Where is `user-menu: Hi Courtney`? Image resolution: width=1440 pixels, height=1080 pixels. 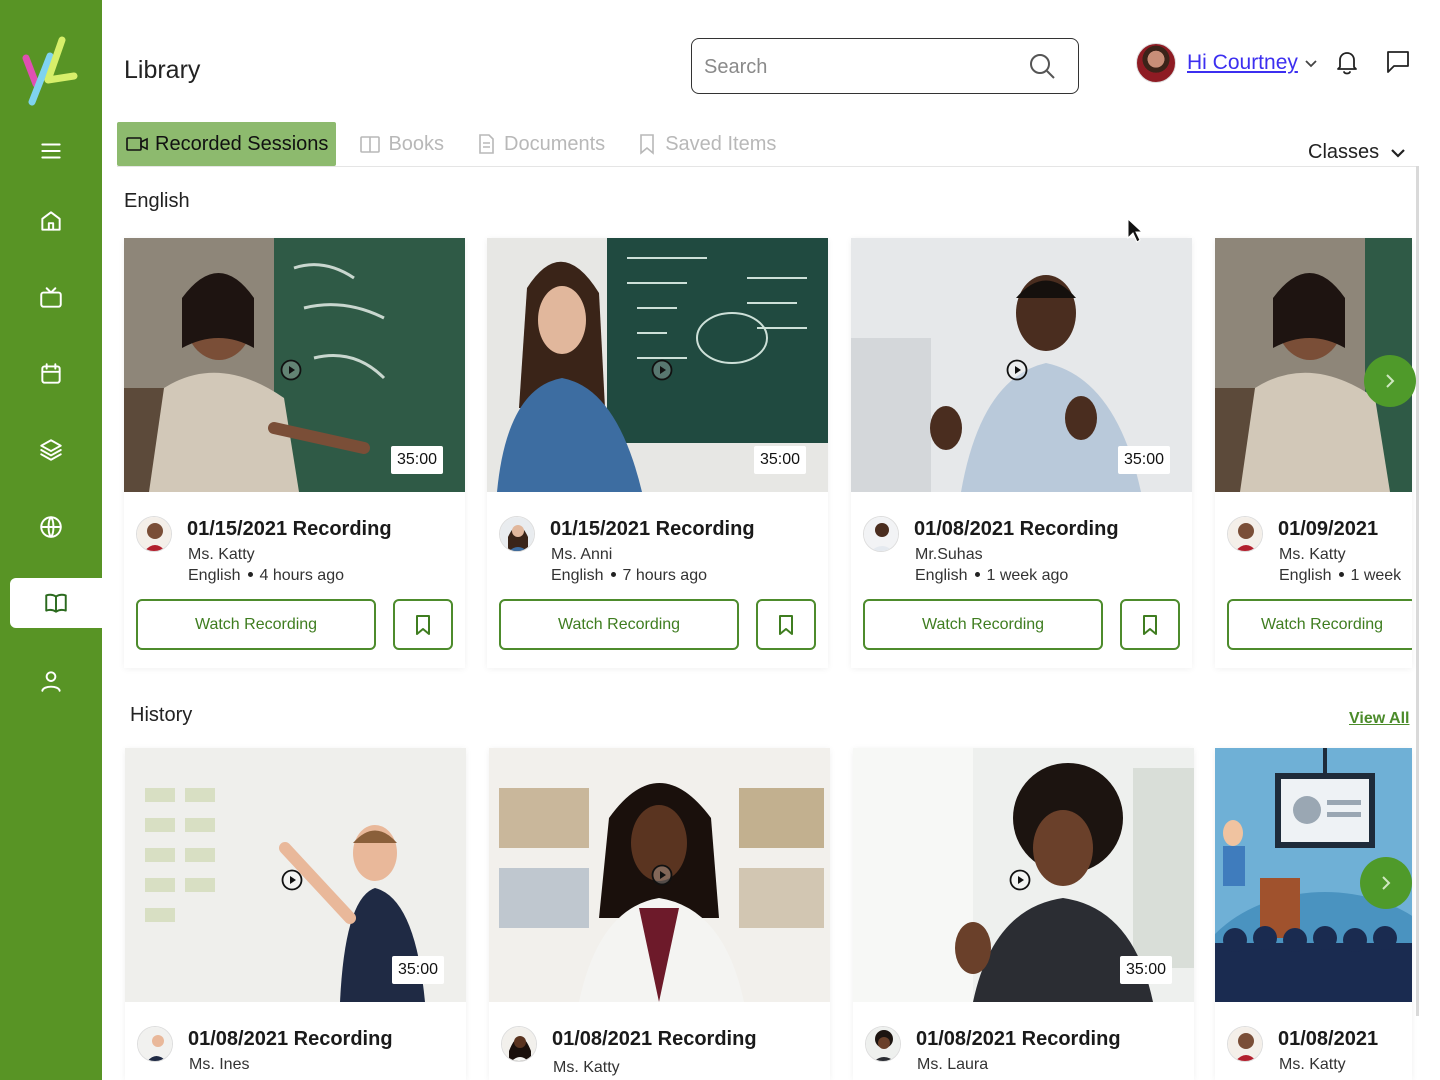 user-menu: Hi Courtney is located at coordinates (1227, 63).